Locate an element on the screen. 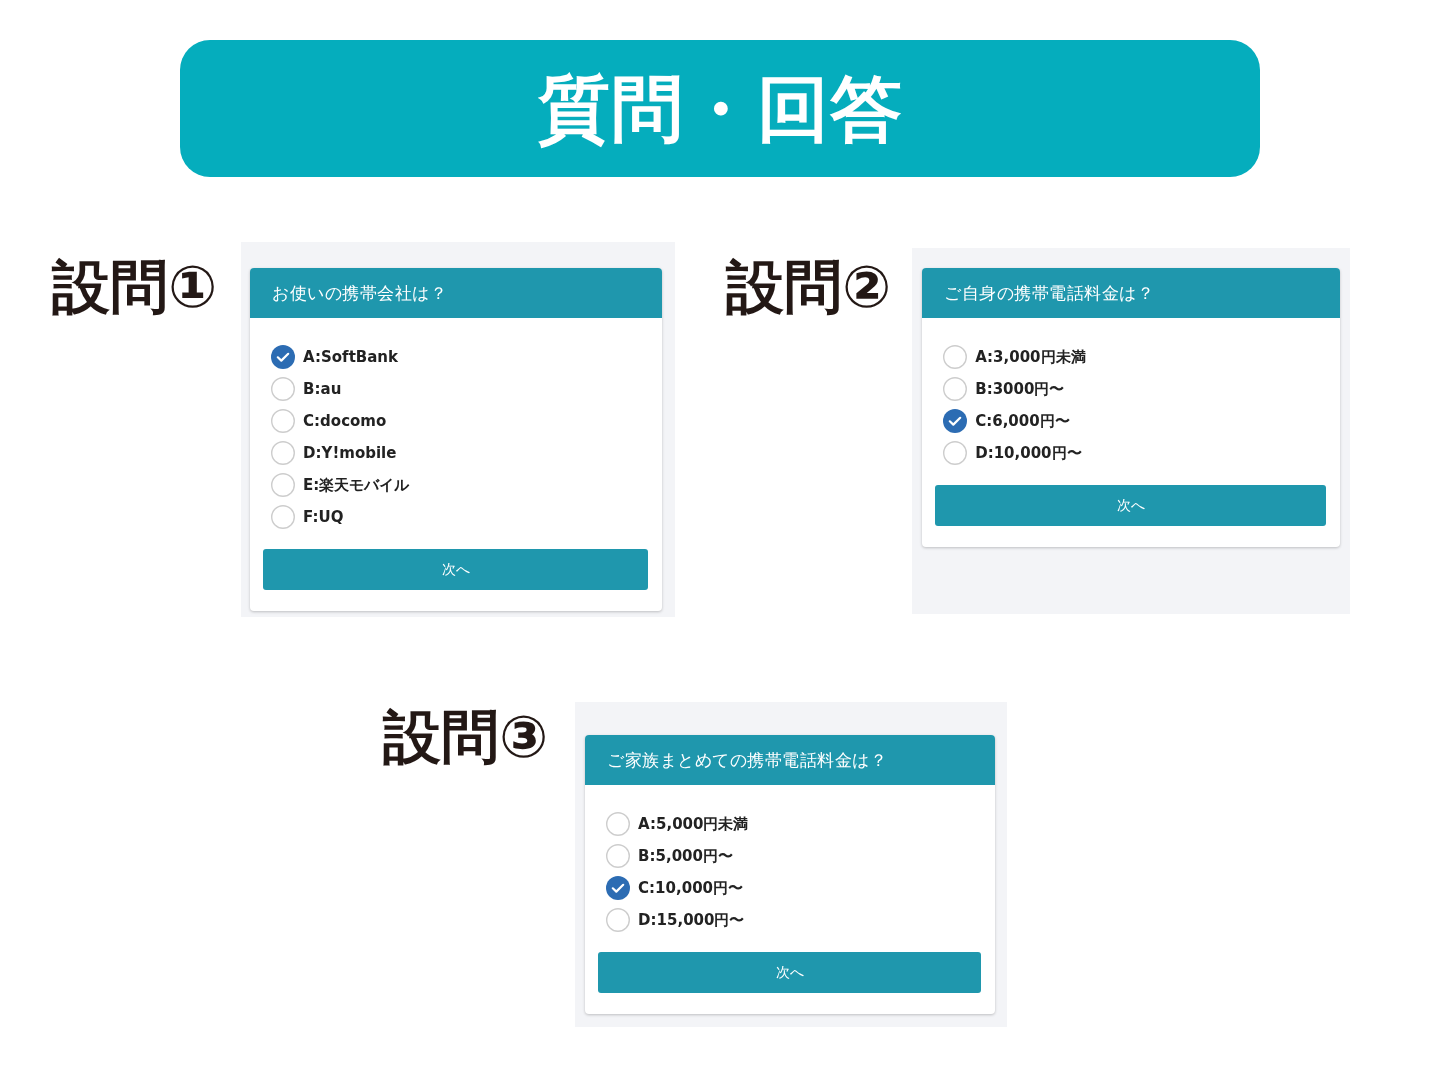 The width and height of the screenshot is (1440, 1080). option-label: F:UQ is located at coordinates (323, 517).